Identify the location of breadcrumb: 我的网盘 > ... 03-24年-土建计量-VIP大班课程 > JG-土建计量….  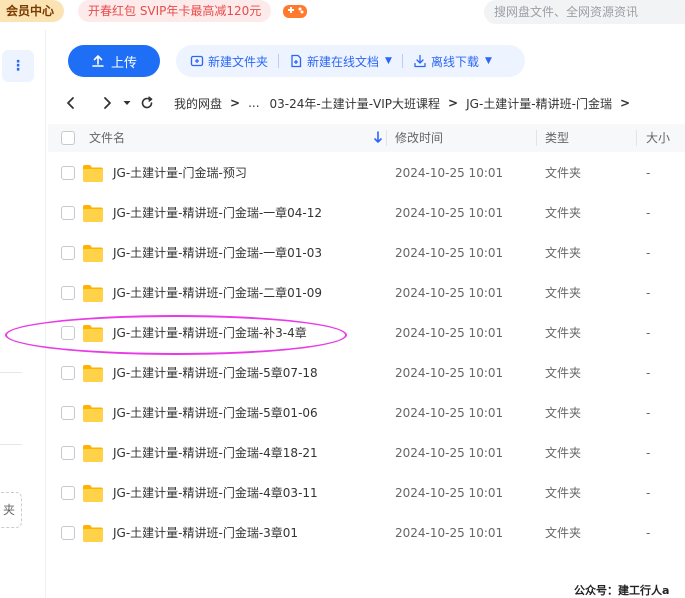
(406, 103).